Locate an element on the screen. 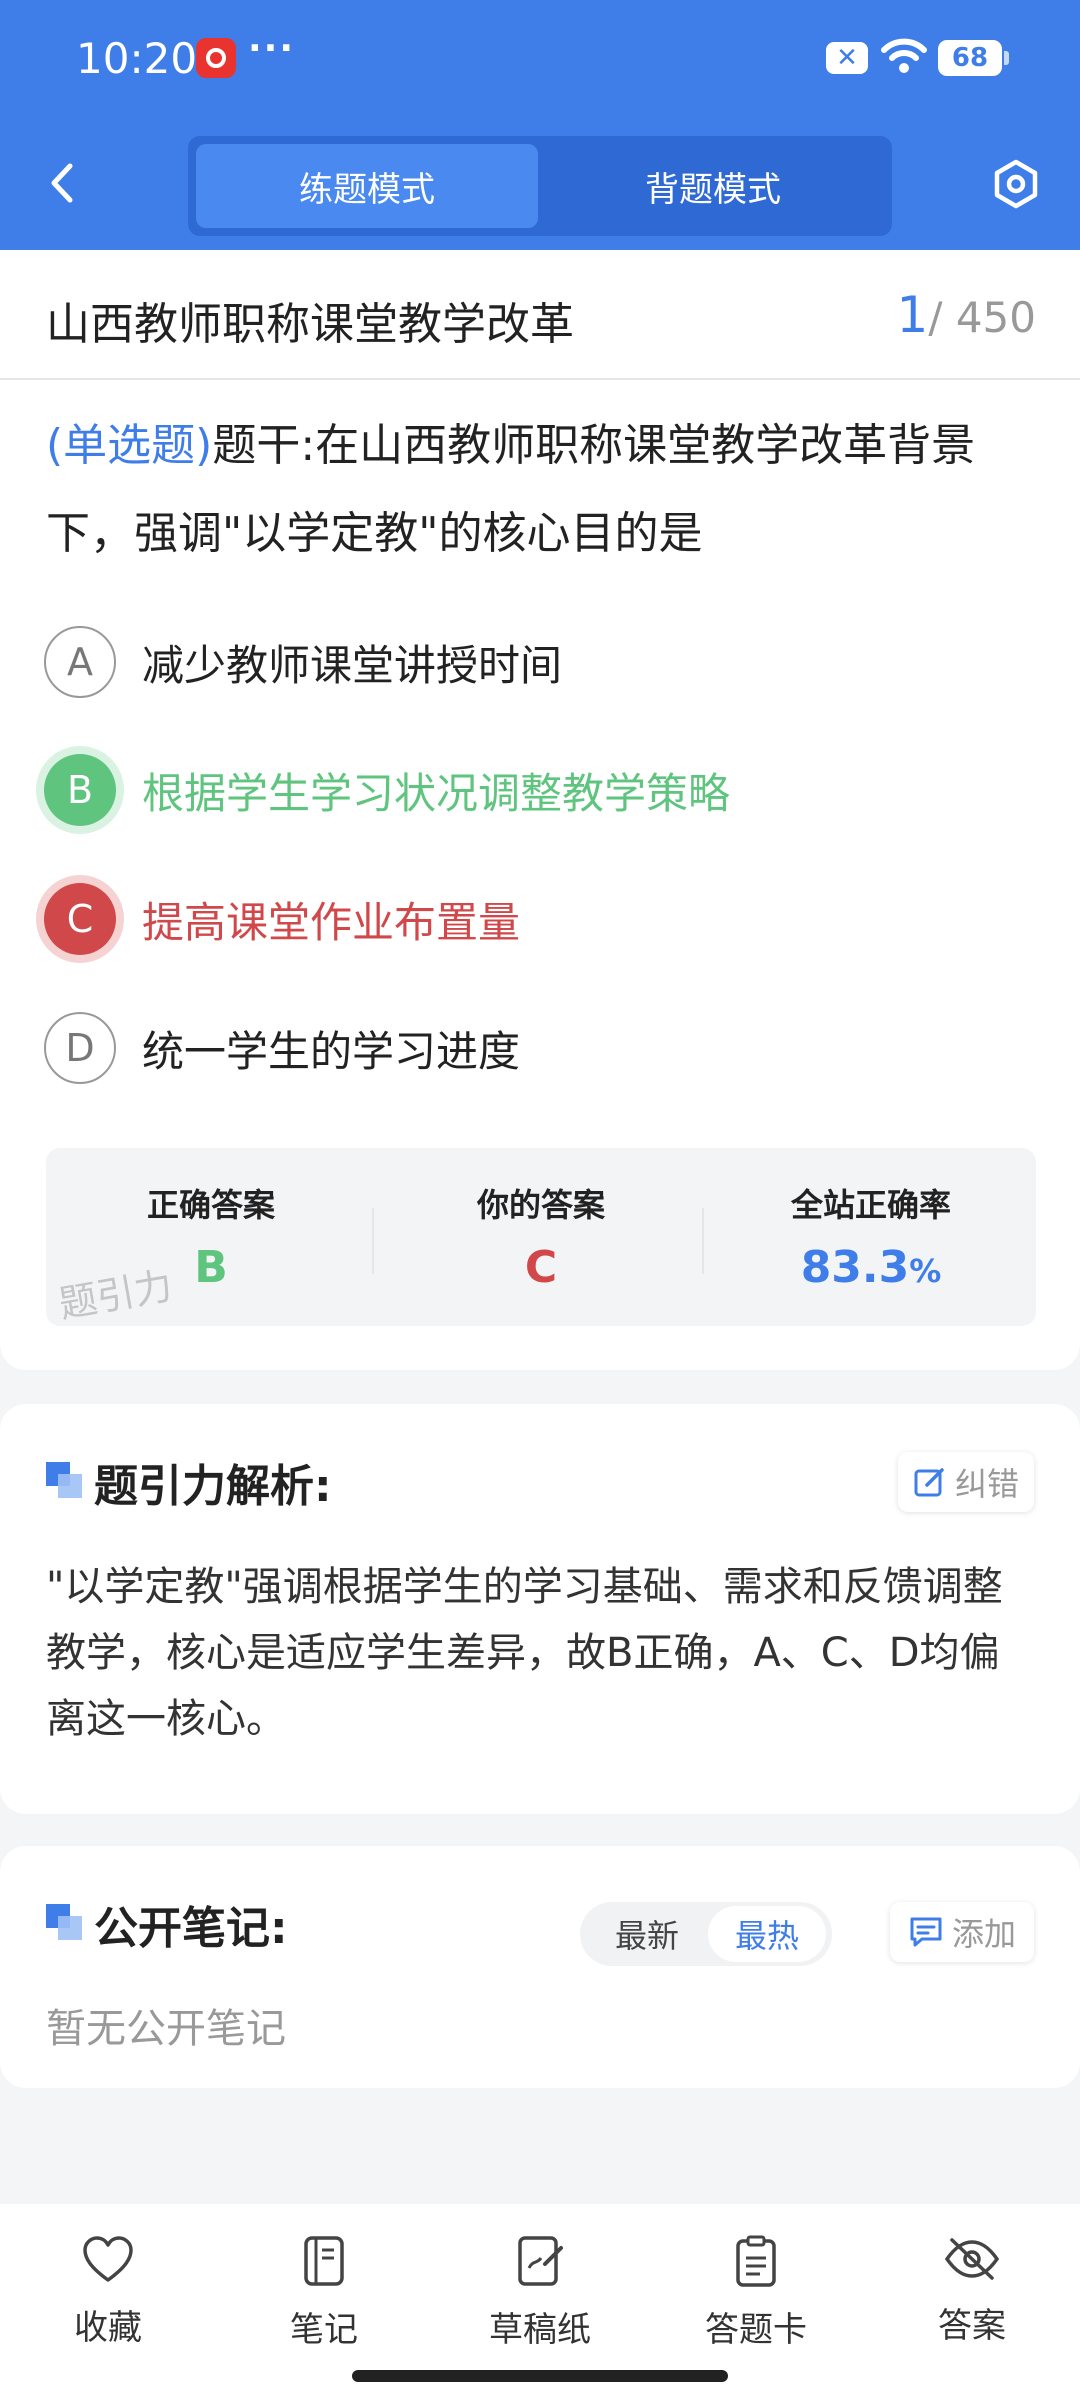  toggle-answer-button: 答案 is located at coordinates (972, 2299).